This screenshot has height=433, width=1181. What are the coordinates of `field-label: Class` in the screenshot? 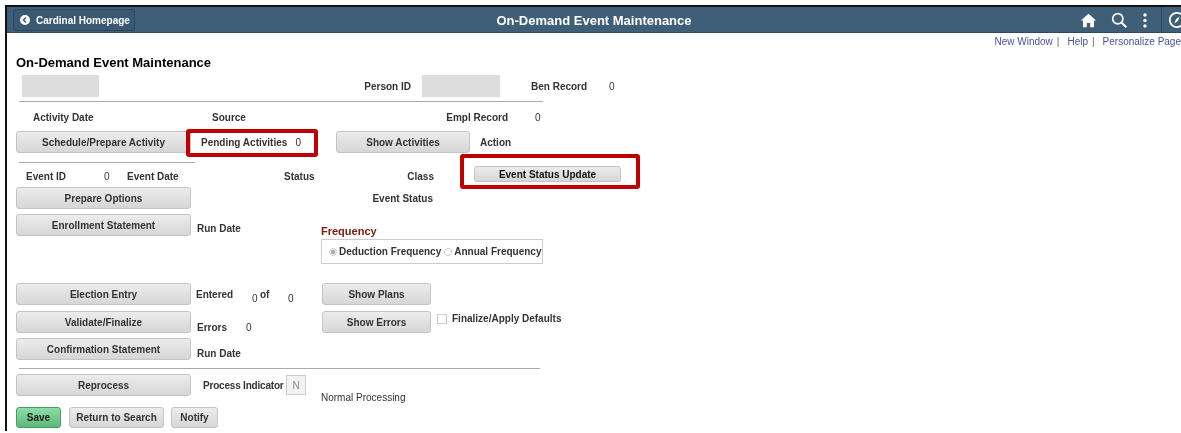 It's located at (420, 176).